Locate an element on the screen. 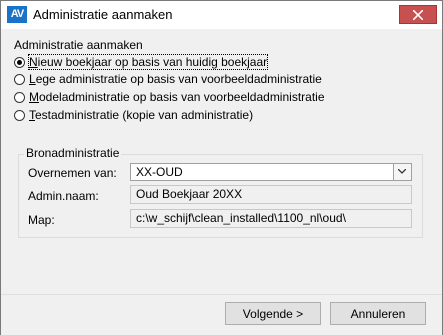 Image resolution: width=443 pixels, height=335 pixels. overnemen-dropdown: XX-OUD is located at coordinates (271, 172).